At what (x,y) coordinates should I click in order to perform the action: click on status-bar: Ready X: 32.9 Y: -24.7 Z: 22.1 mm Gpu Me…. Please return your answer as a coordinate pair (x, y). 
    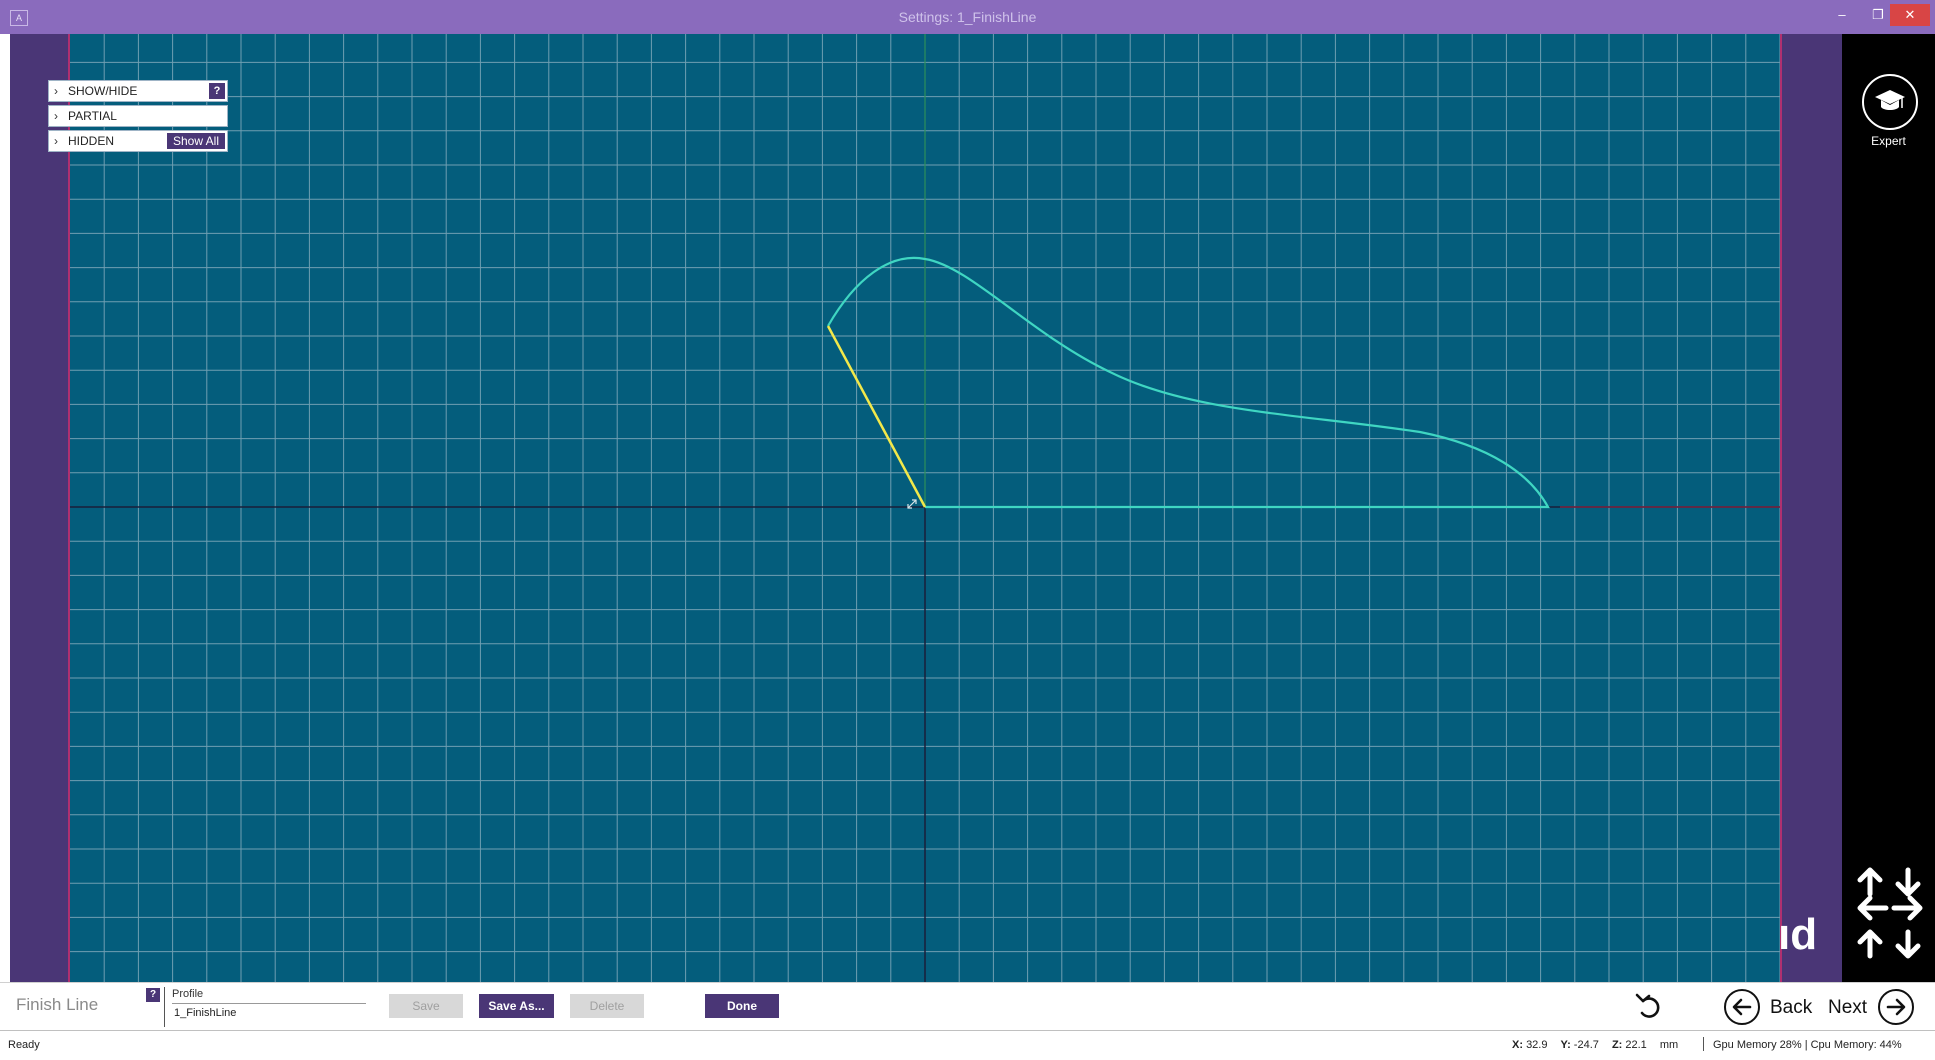
    Looking at the image, I should click on (967, 1045).